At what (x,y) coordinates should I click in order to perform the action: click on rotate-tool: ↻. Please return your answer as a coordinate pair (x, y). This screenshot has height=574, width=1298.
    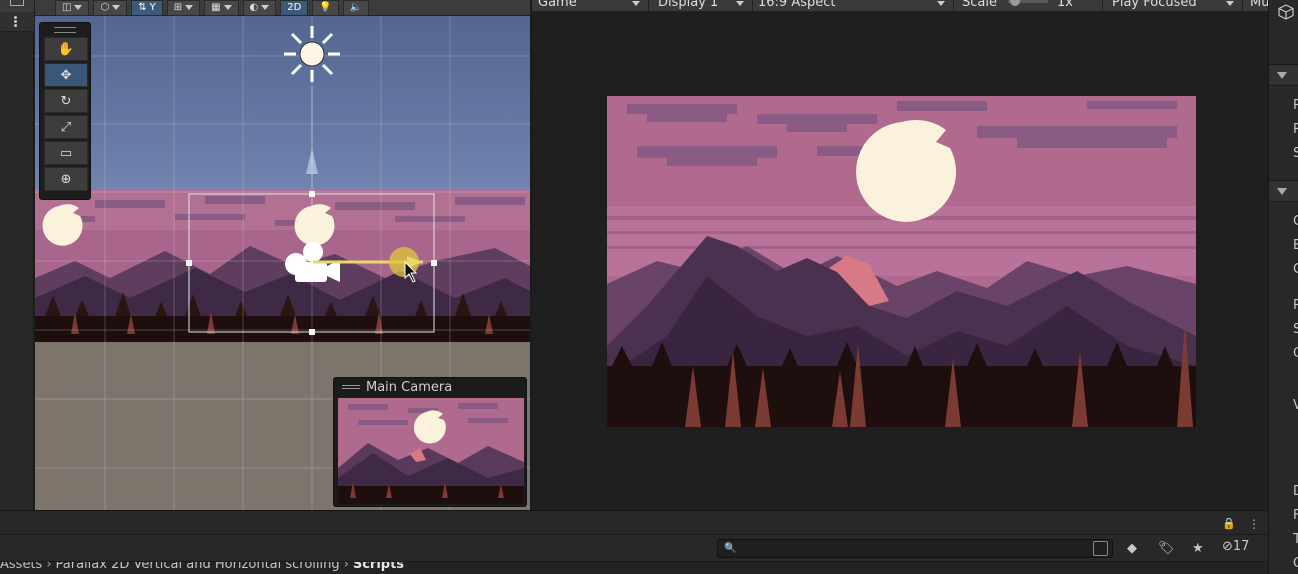
    Looking at the image, I should click on (66, 101).